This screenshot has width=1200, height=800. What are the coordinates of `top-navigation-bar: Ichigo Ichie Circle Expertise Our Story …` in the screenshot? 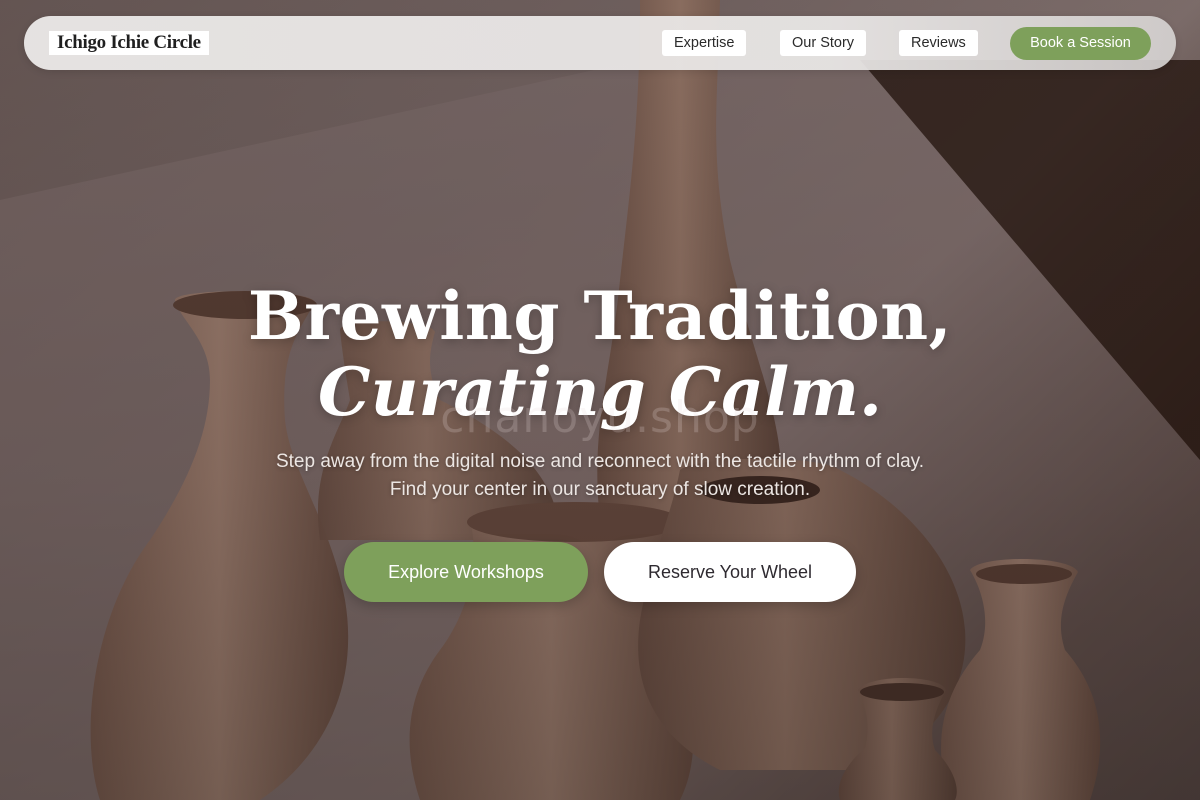 It's located at (600, 43).